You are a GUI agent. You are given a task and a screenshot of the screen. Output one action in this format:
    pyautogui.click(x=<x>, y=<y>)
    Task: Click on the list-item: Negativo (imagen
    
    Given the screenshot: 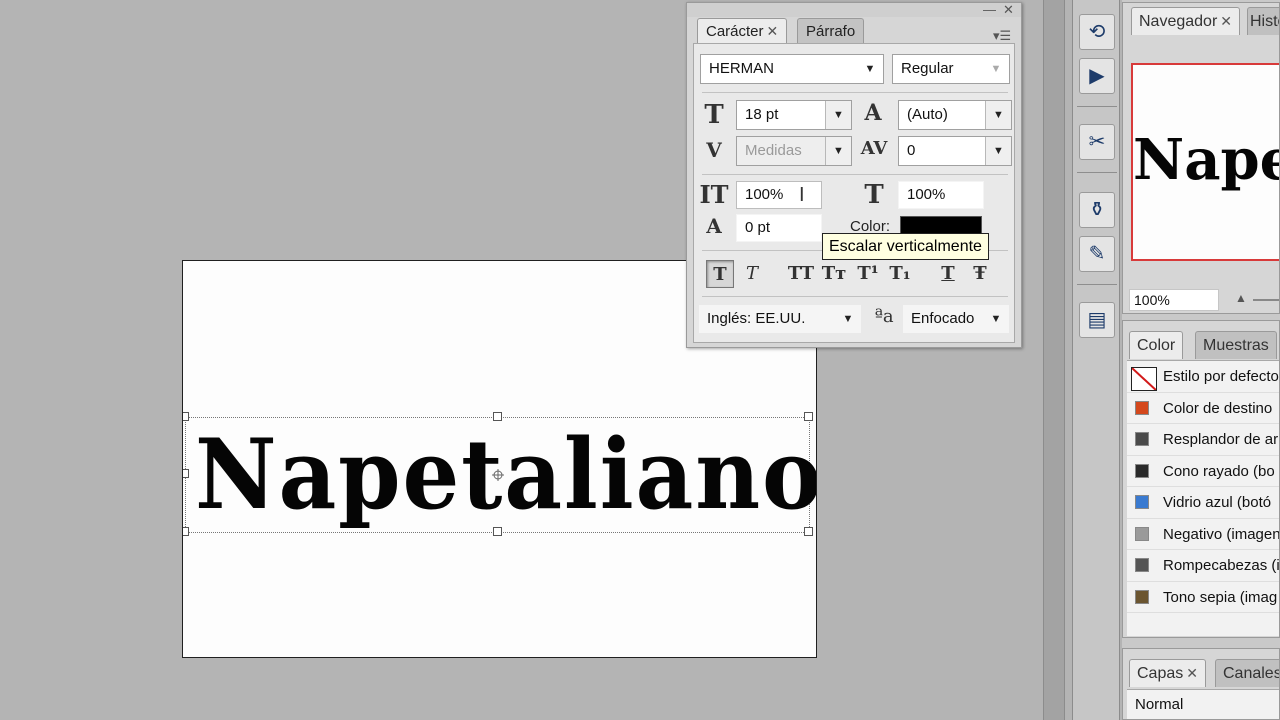 What is the action you would take?
    pyautogui.click(x=1203, y=534)
    